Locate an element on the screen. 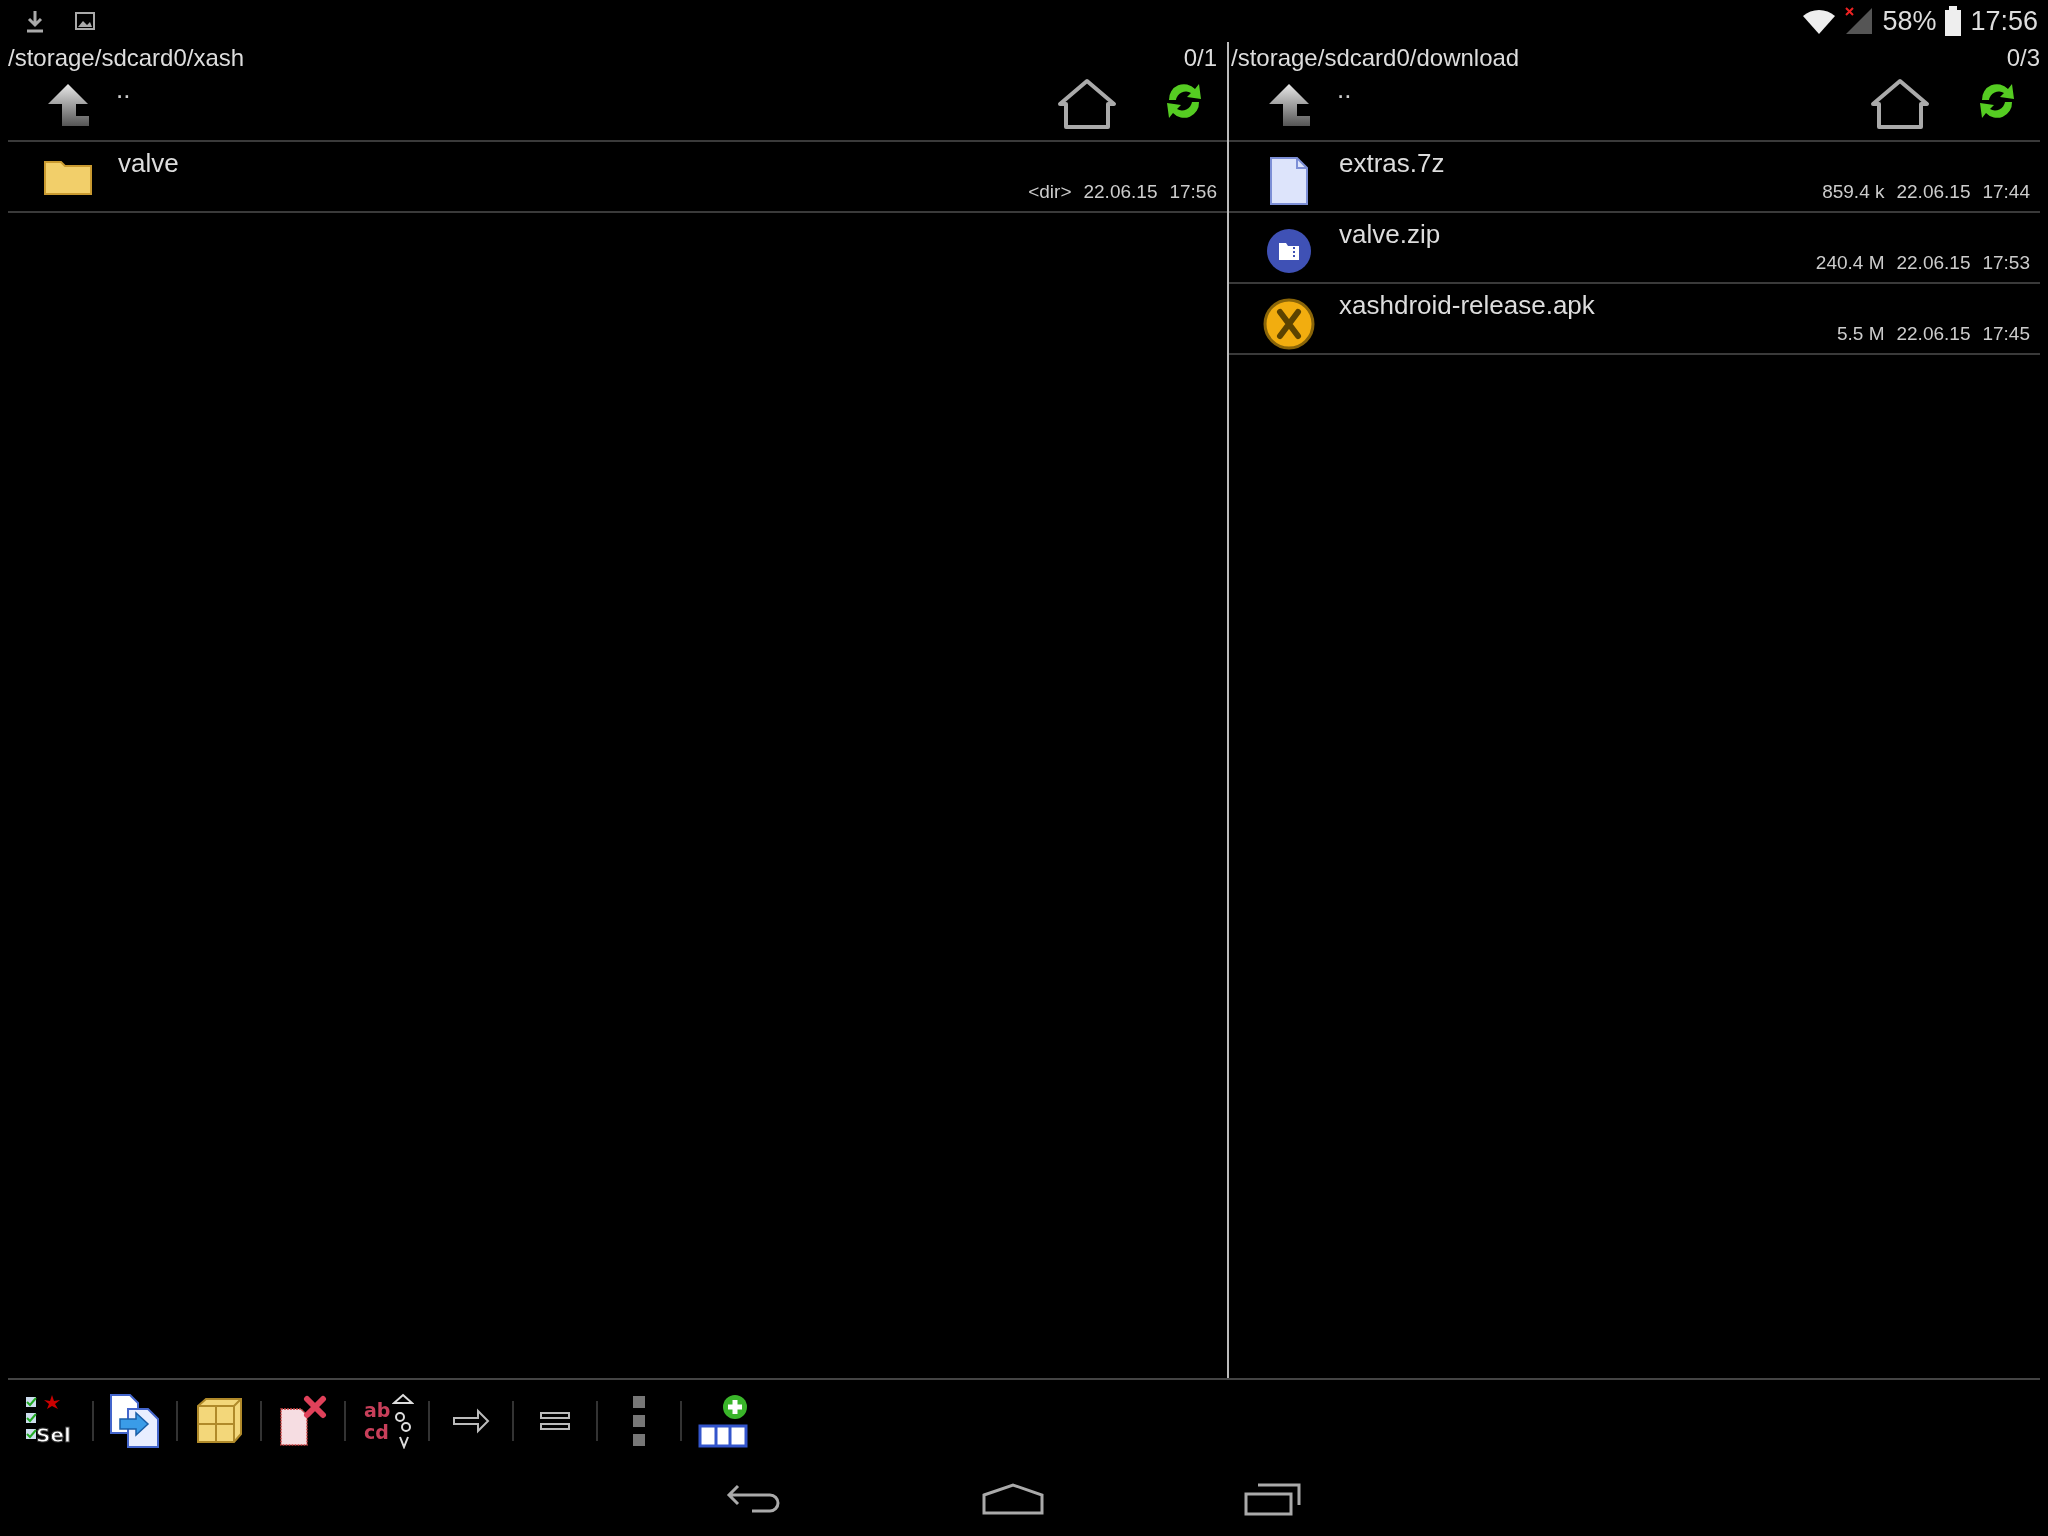 The height and width of the screenshot is (1536, 2048). file-row: extras.7z 859.4 k 22.06.15 17:44 is located at coordinates (1634, 177).